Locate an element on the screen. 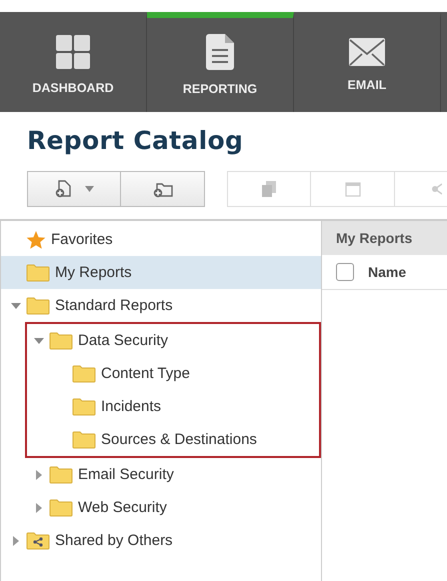 The height and width of the screenshot is (581, 447). copy-icon is located at coordinates (269, 189).